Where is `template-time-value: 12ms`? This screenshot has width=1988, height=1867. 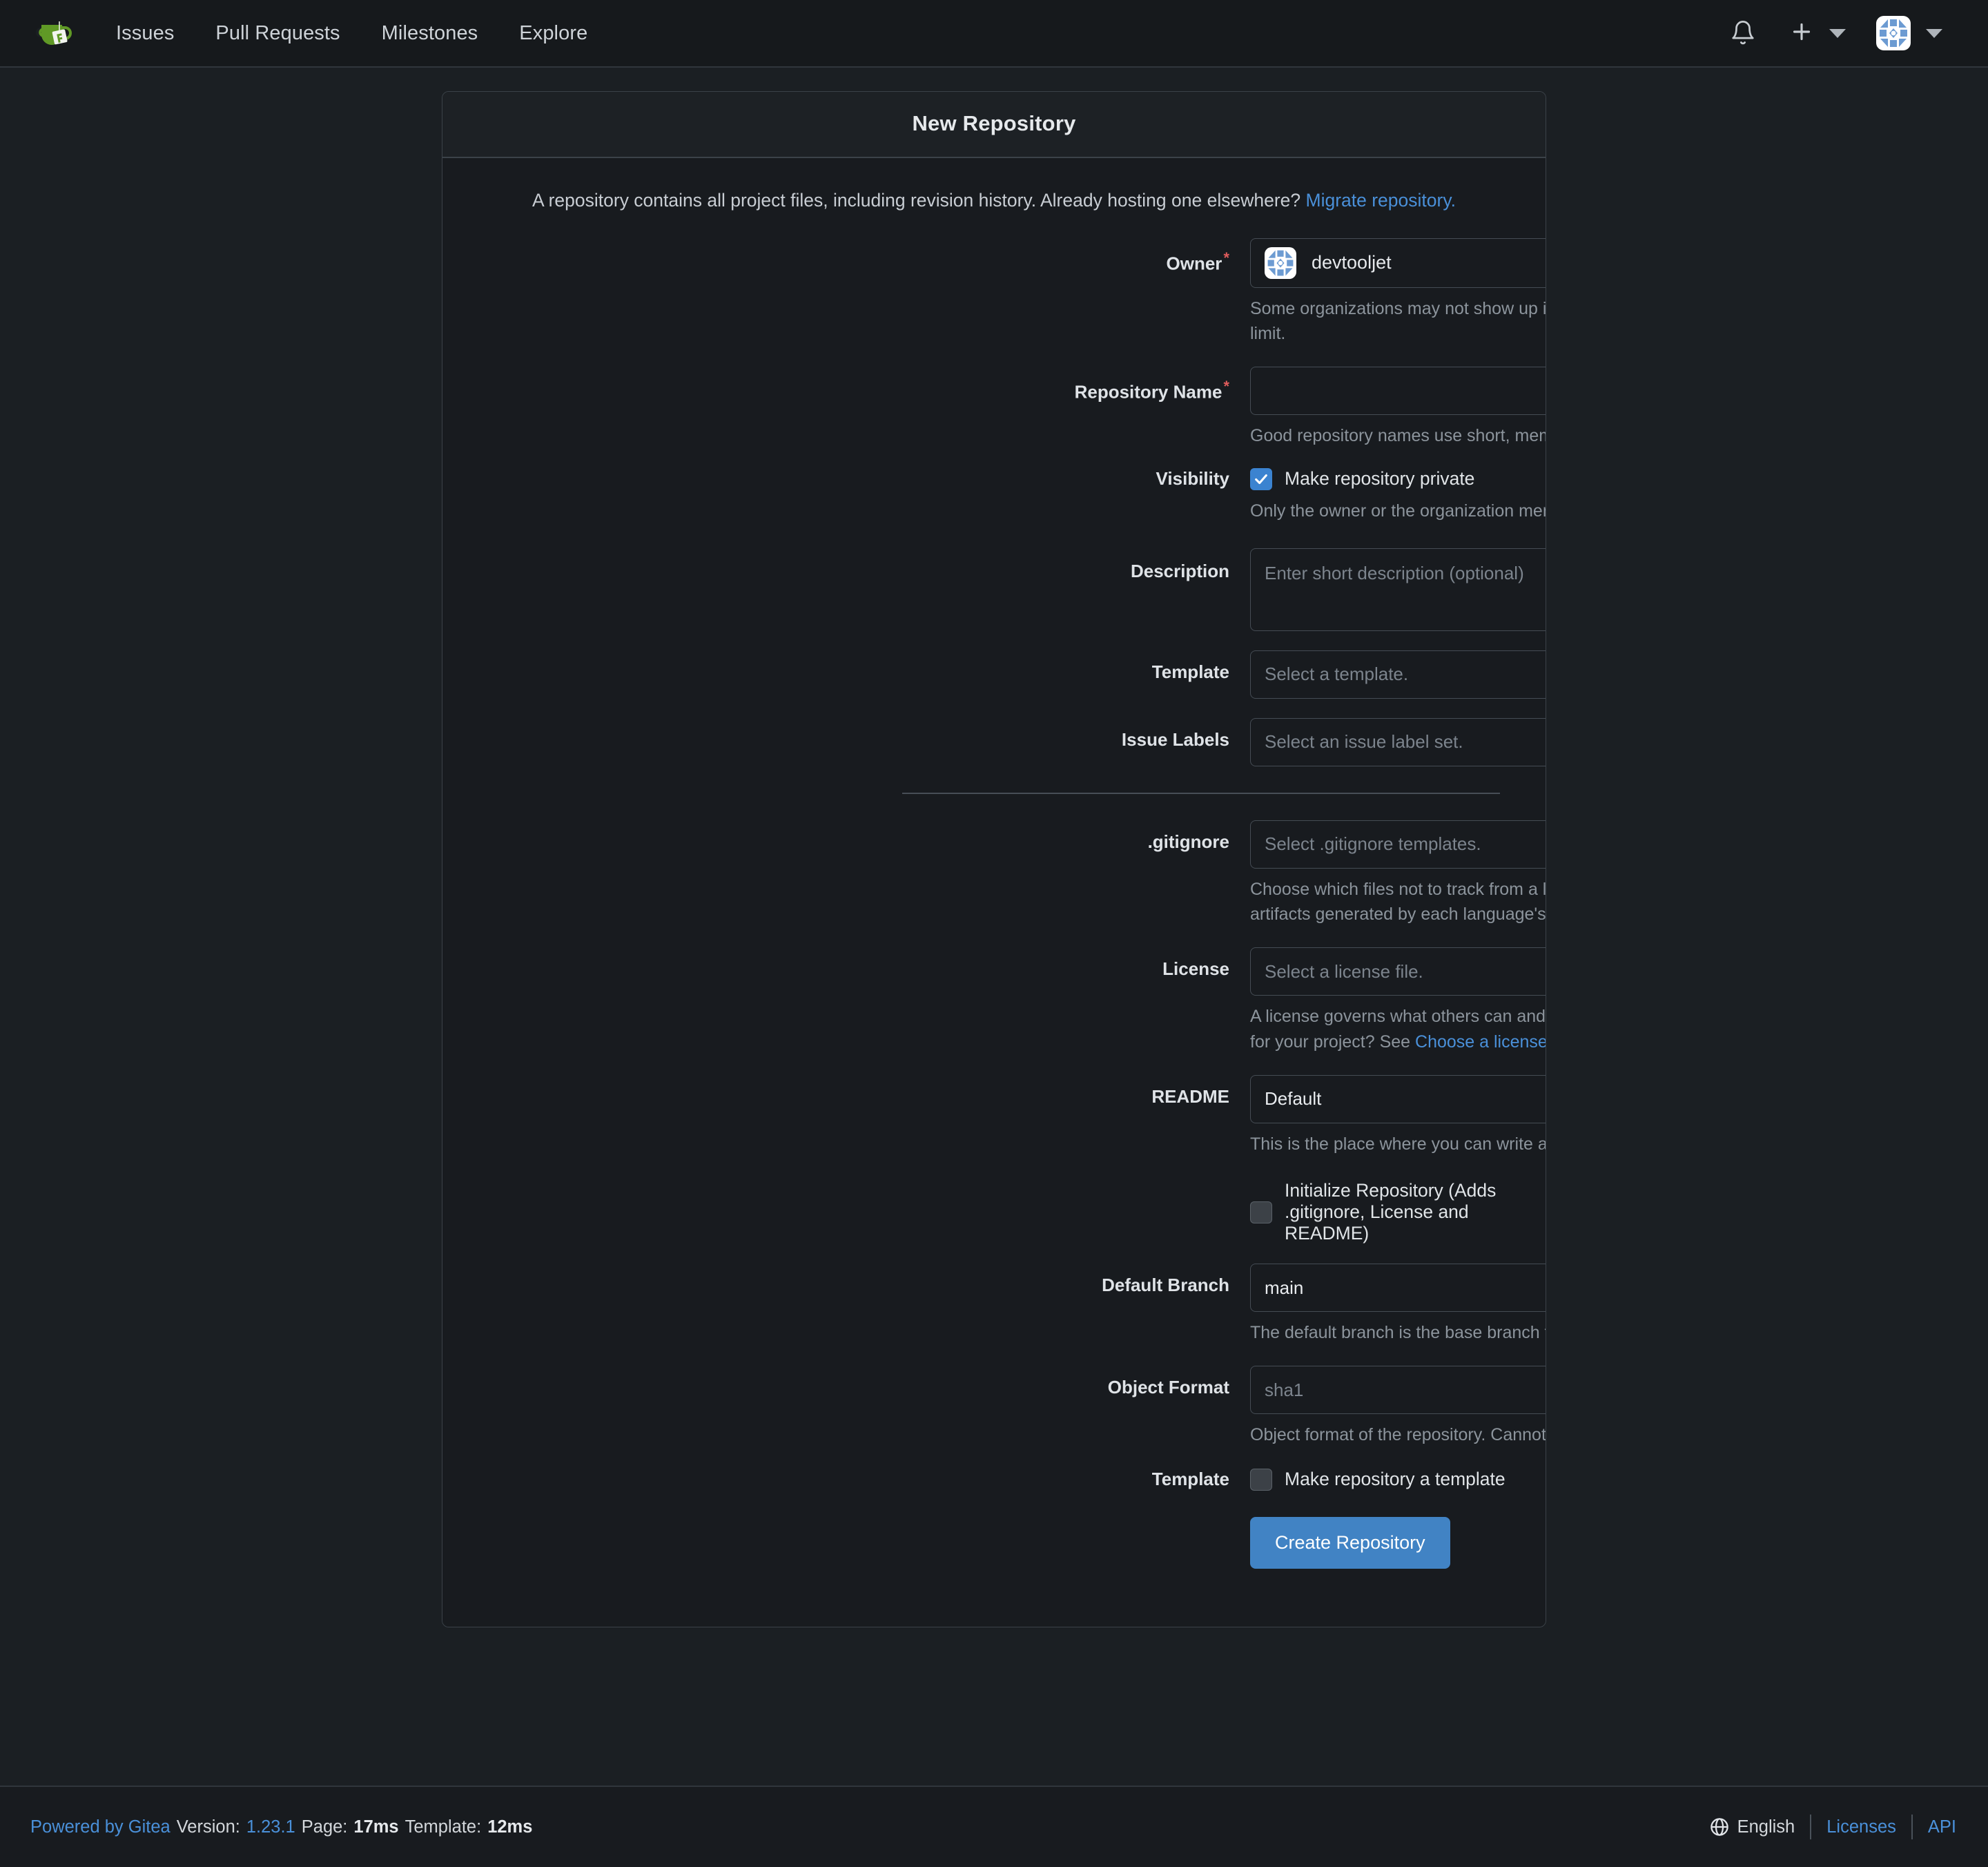
template-time-value: 12ms is located at coordinates (510, 1827).